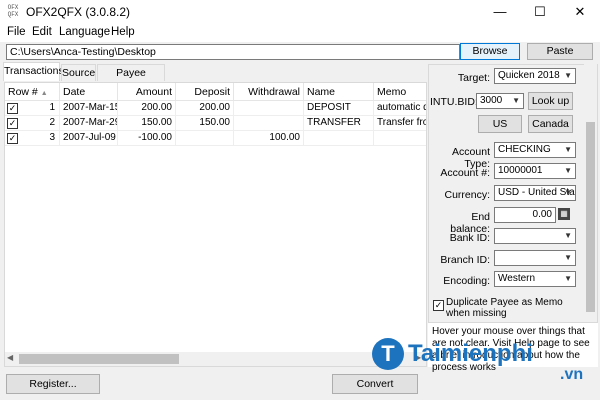 This screenshot has width=600, height=400. I want to click on cell-date: 2007-Mar-15, so click(89, 108).